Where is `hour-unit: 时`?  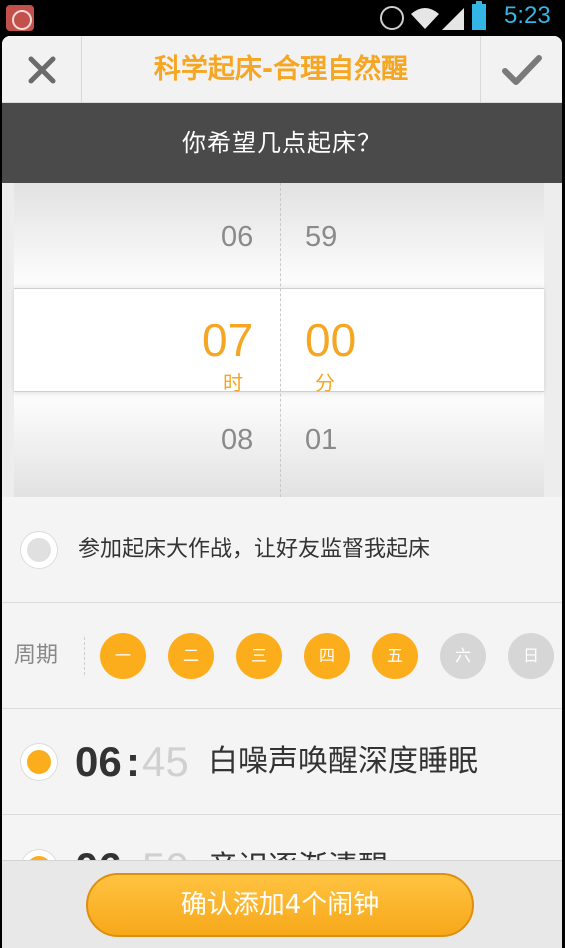
hour-unit: 时 is located at coordinates (233, 383).